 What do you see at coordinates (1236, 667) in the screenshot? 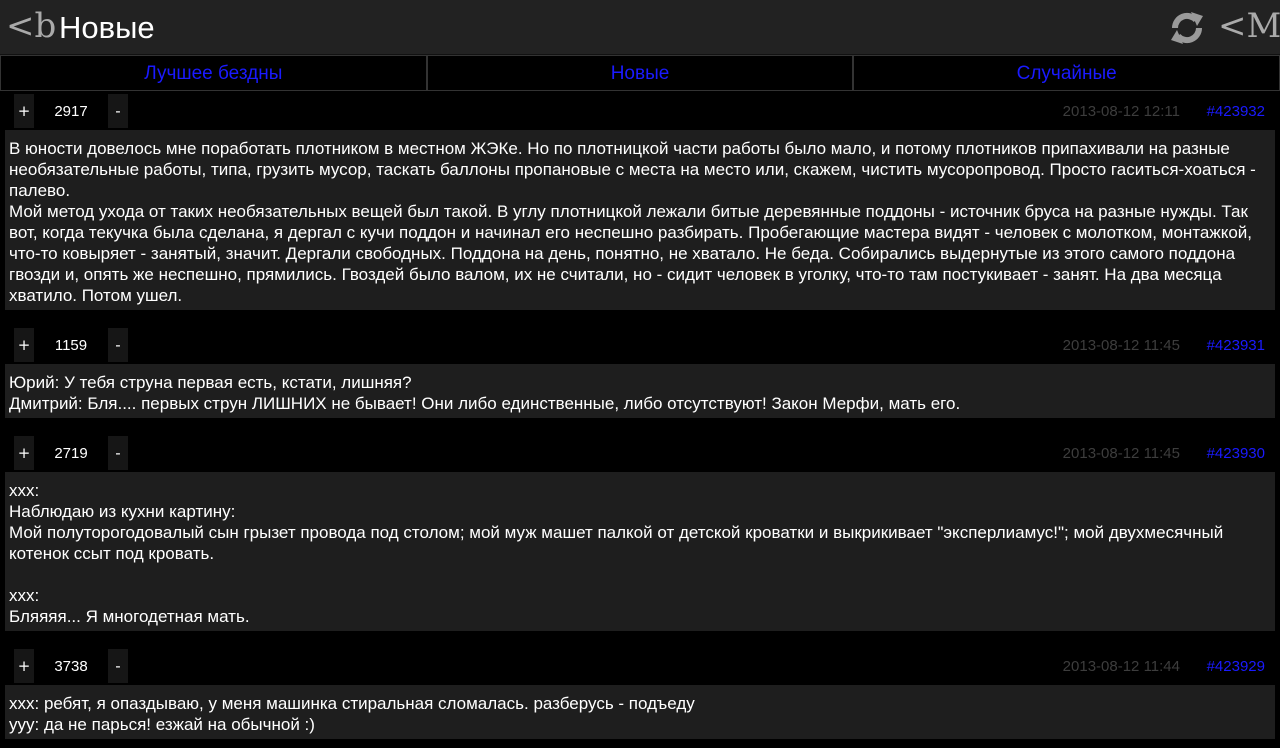
I see `quote-id-link: #423929` at bounding box center [1236, 667].